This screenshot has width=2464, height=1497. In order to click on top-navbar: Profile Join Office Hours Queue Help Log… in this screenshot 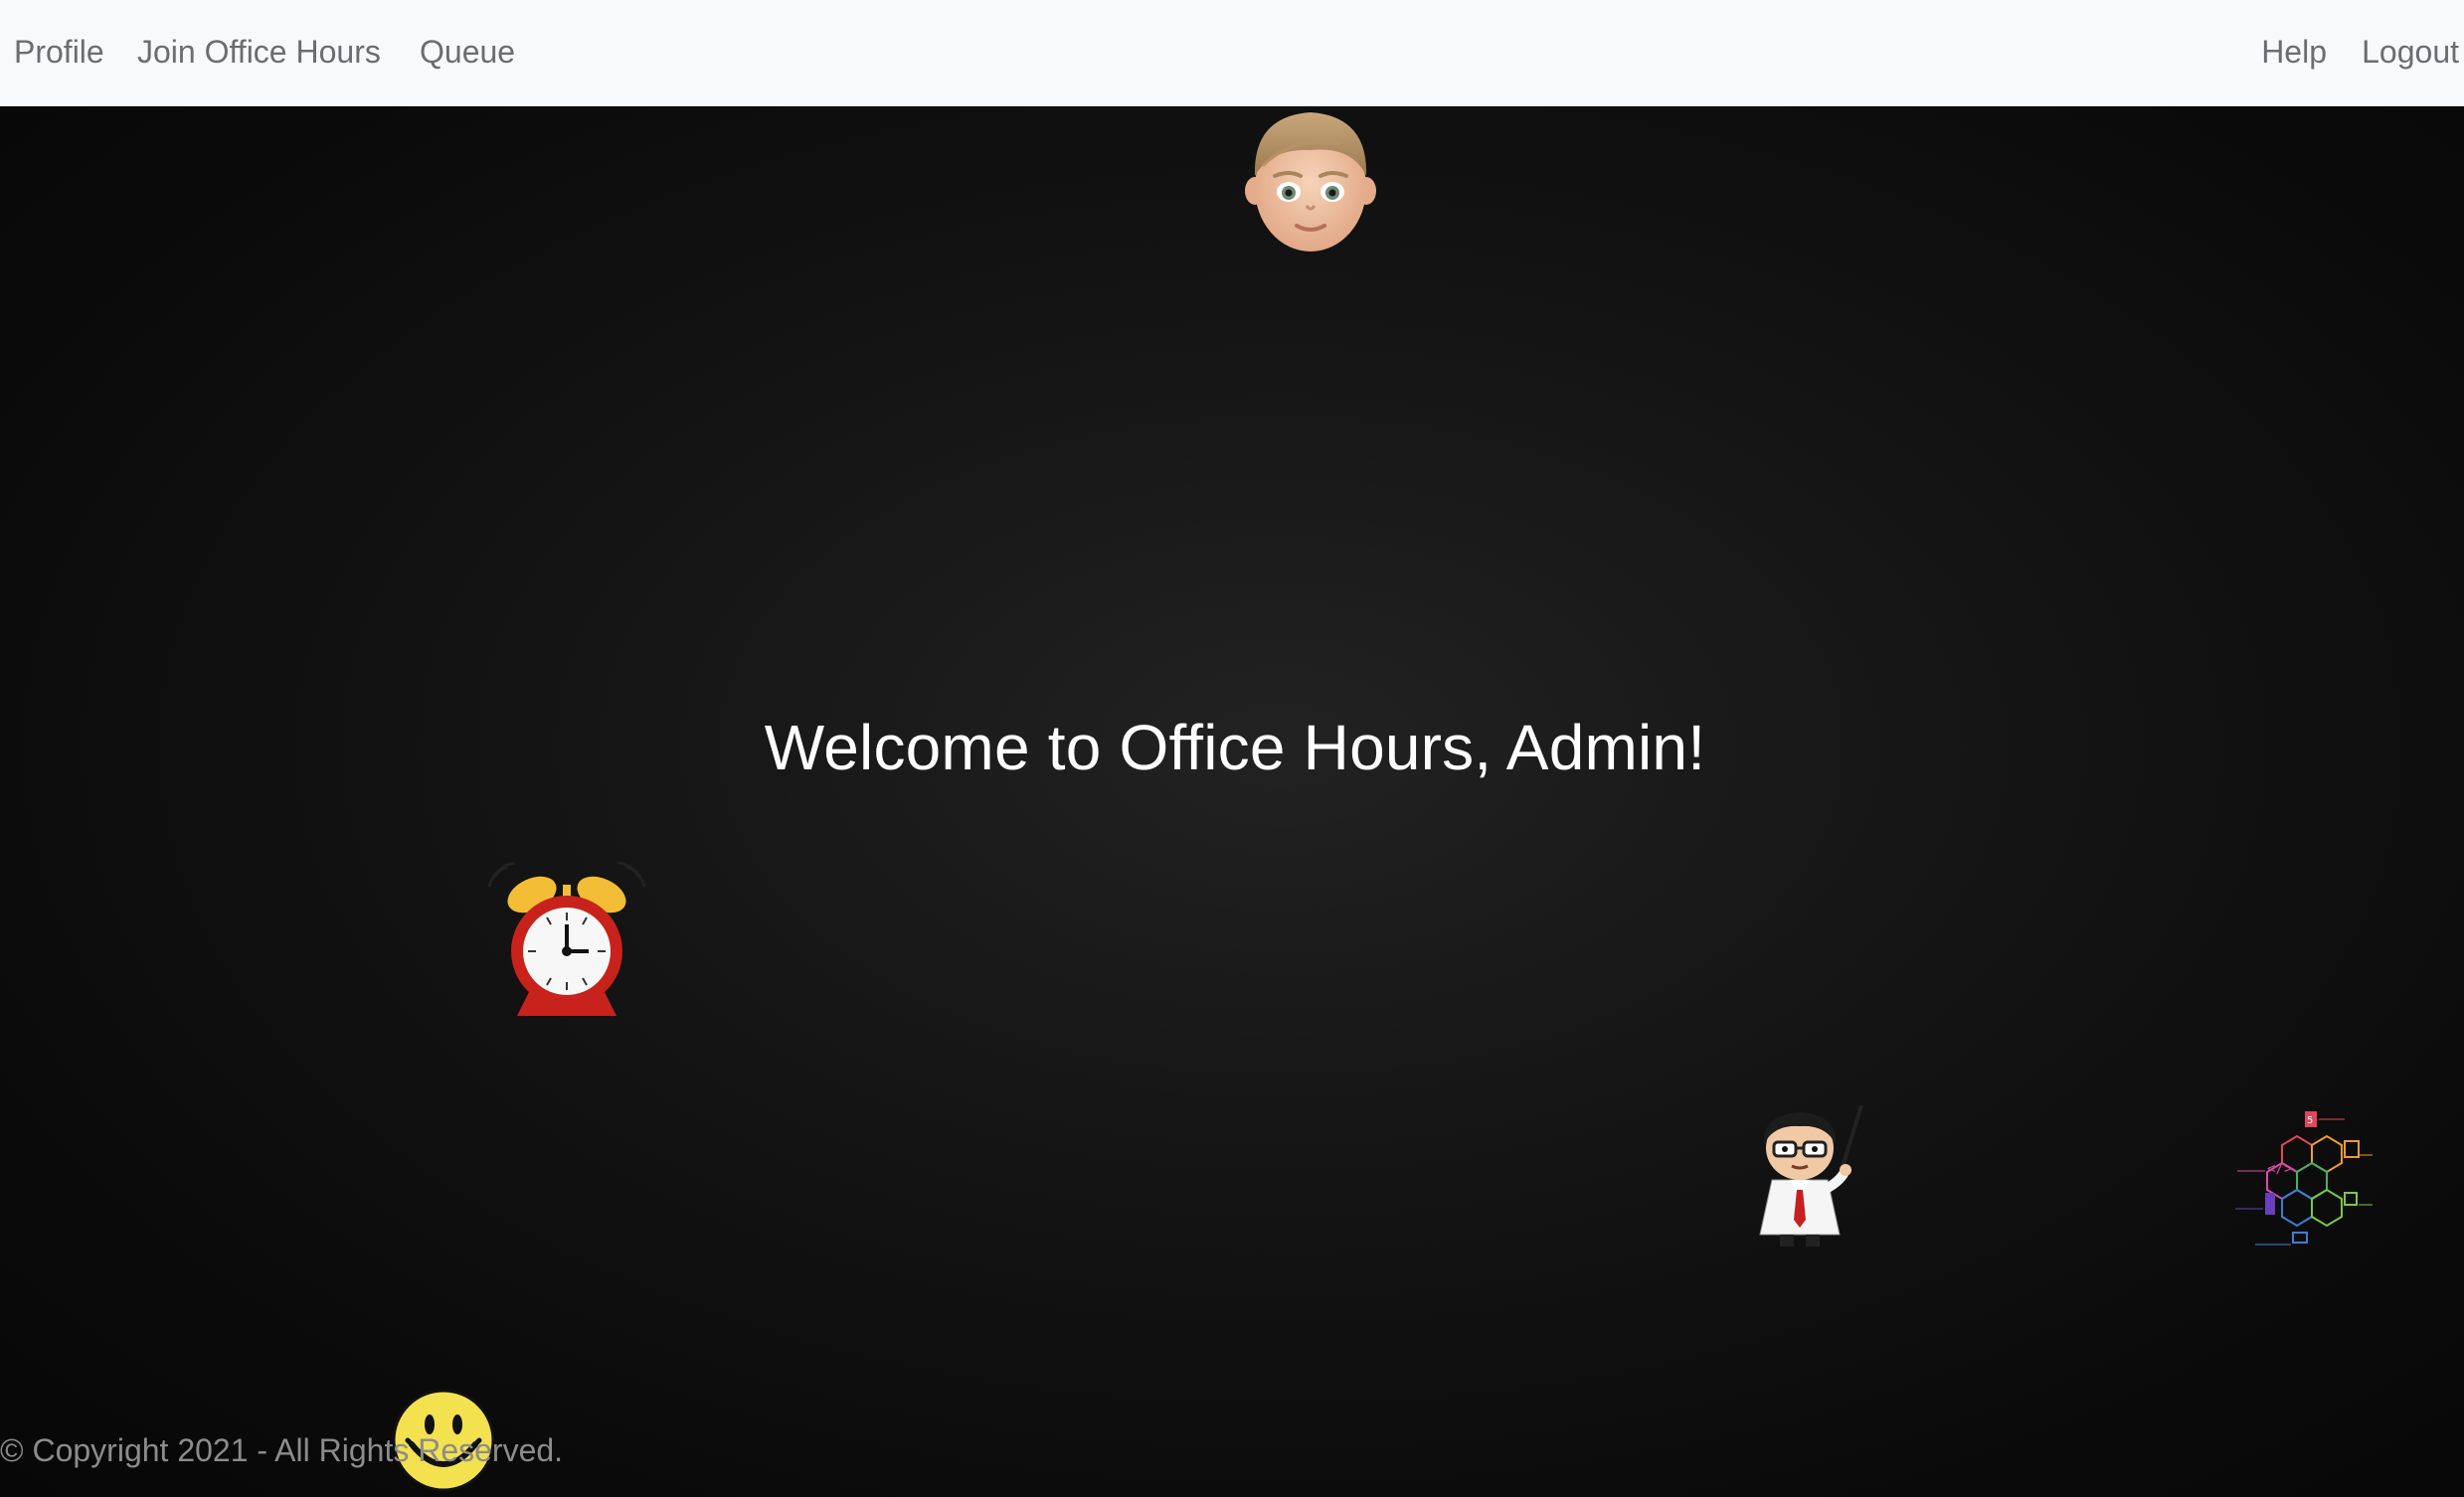, I will do `click(1232, 53)`.